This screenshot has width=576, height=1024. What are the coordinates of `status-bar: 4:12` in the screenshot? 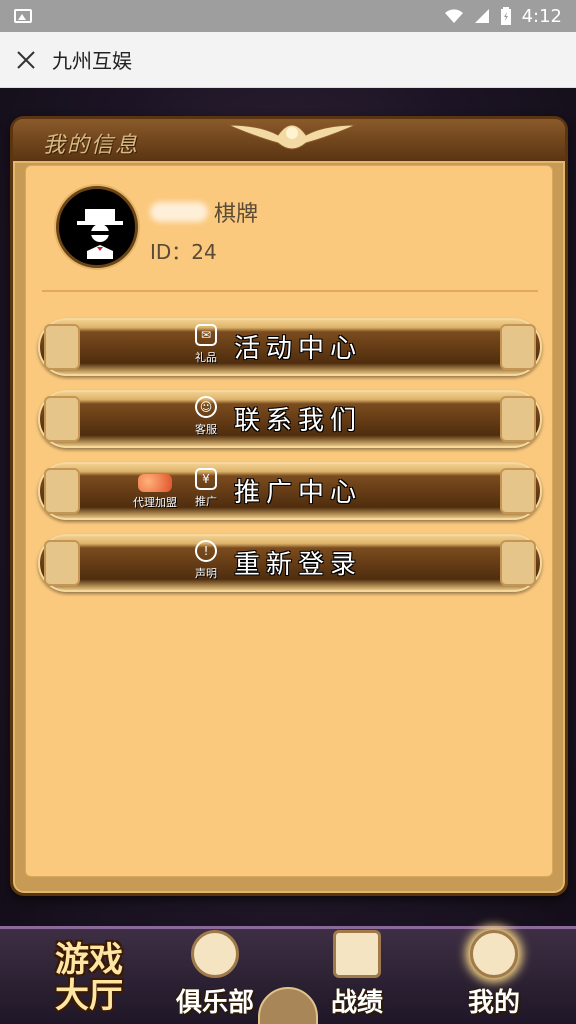 It's located at (288, 16).